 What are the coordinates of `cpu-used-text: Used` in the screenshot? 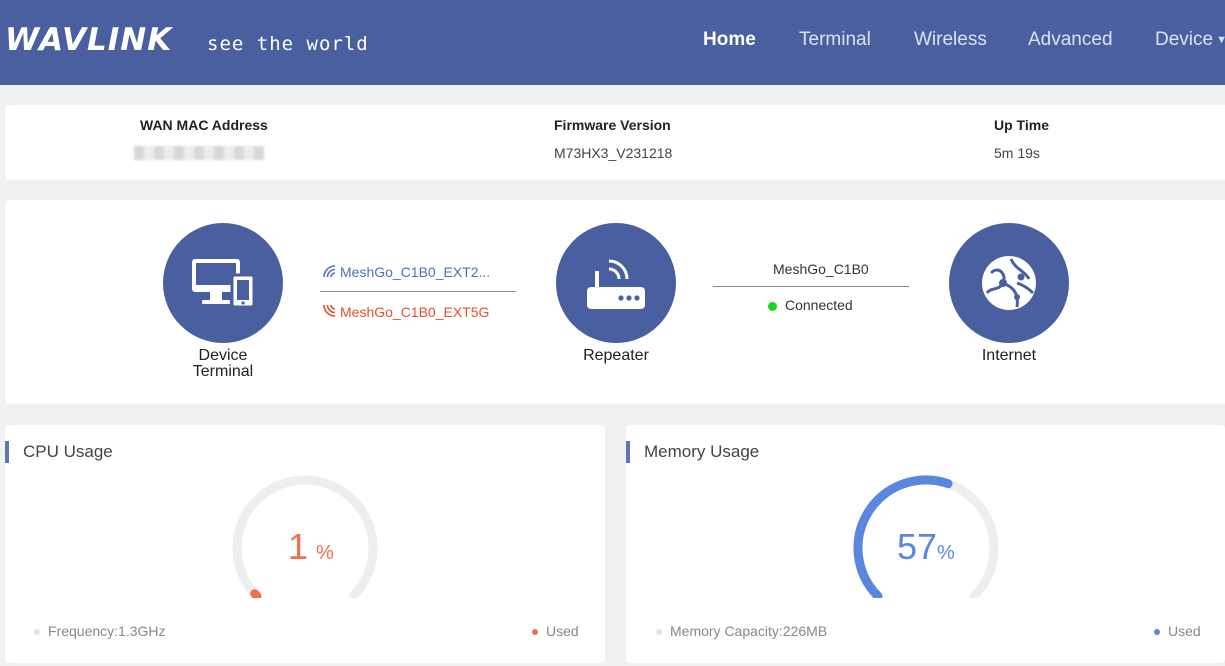 It's located at (562, 631).